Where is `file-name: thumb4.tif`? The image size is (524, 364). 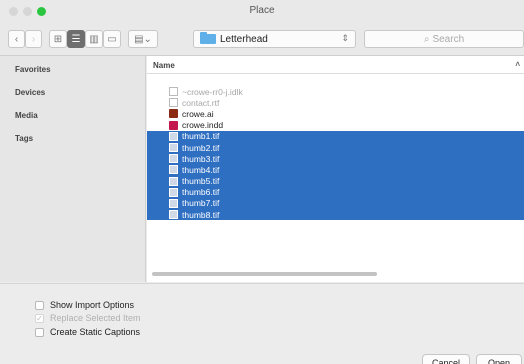
file-name: thumb4.tif is located at coordinates (201, 169).